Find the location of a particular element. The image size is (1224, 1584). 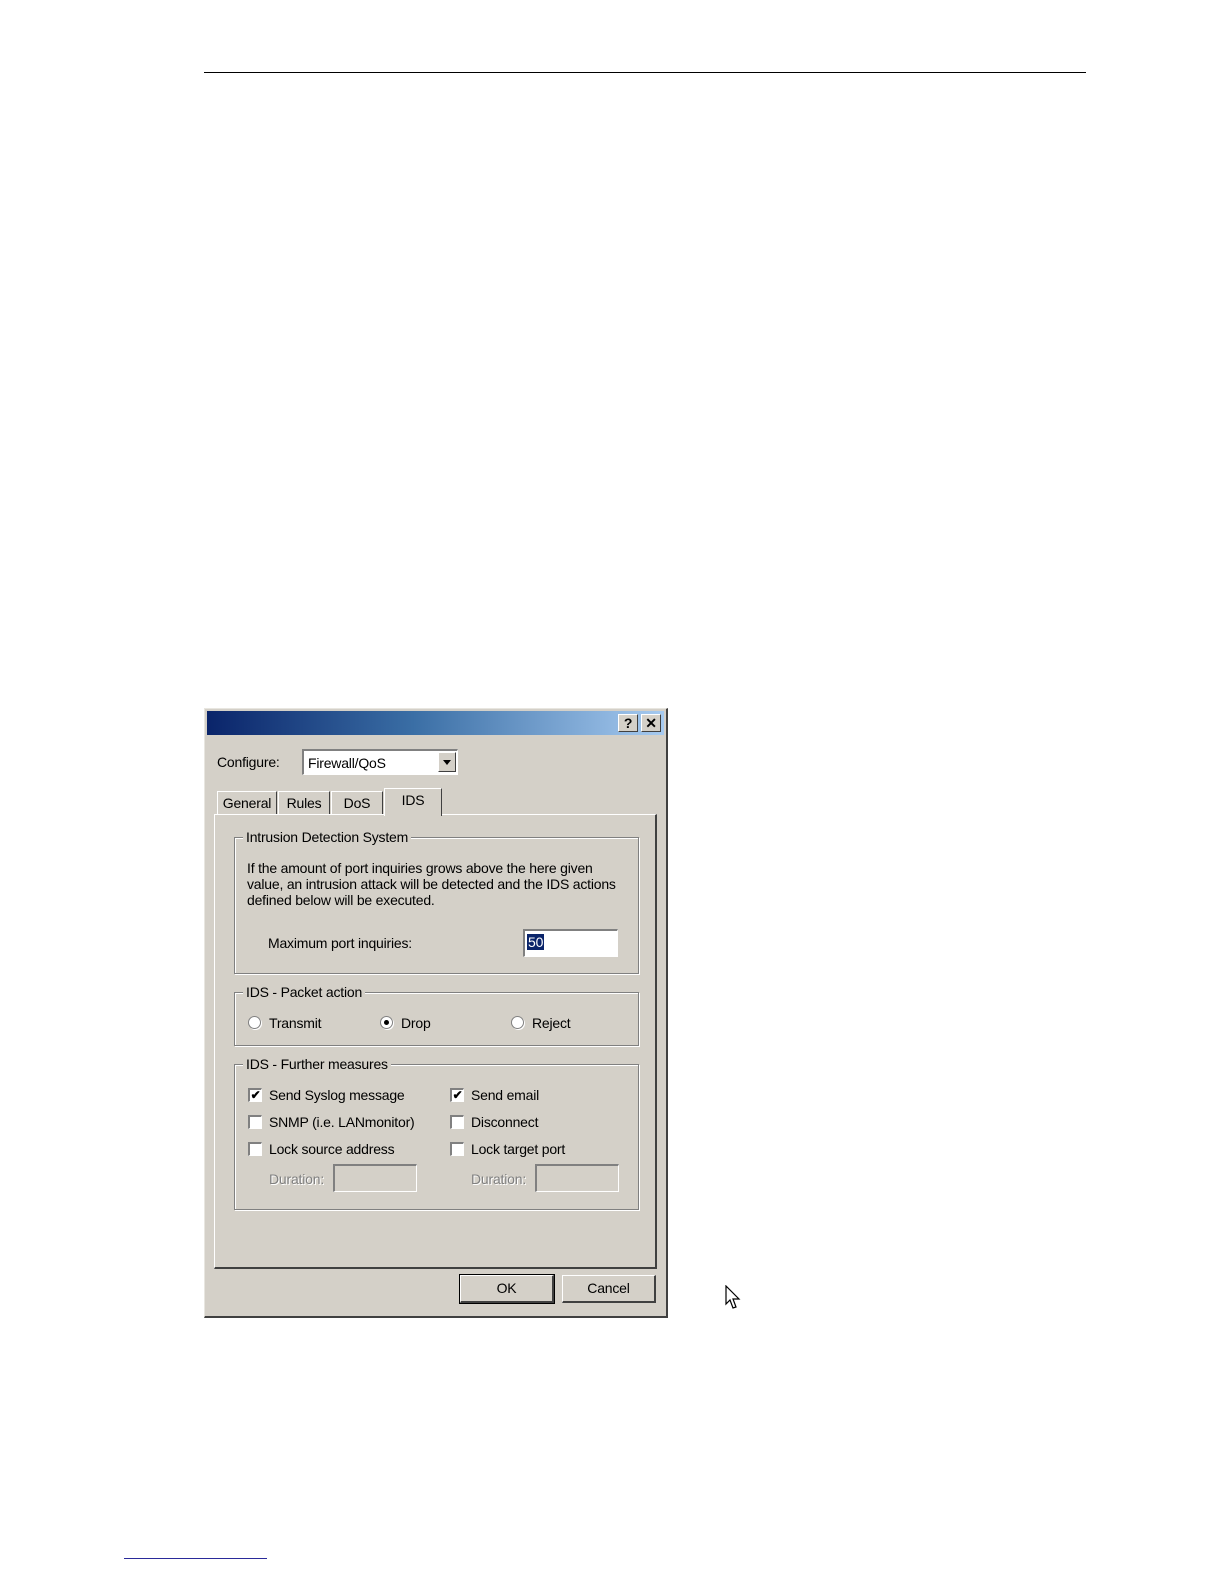

tab-dos: DoS is located at coordinates (357, 803).